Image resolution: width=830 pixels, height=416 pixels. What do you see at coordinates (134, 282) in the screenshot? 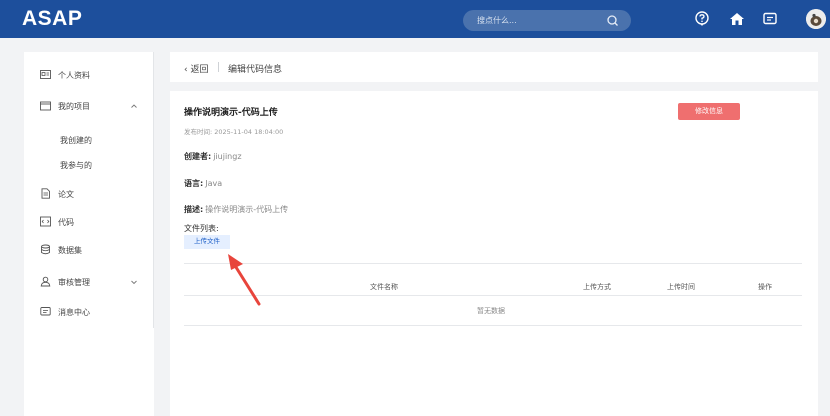
I see `chevron-down-icon` at bounding box center [134, 282].